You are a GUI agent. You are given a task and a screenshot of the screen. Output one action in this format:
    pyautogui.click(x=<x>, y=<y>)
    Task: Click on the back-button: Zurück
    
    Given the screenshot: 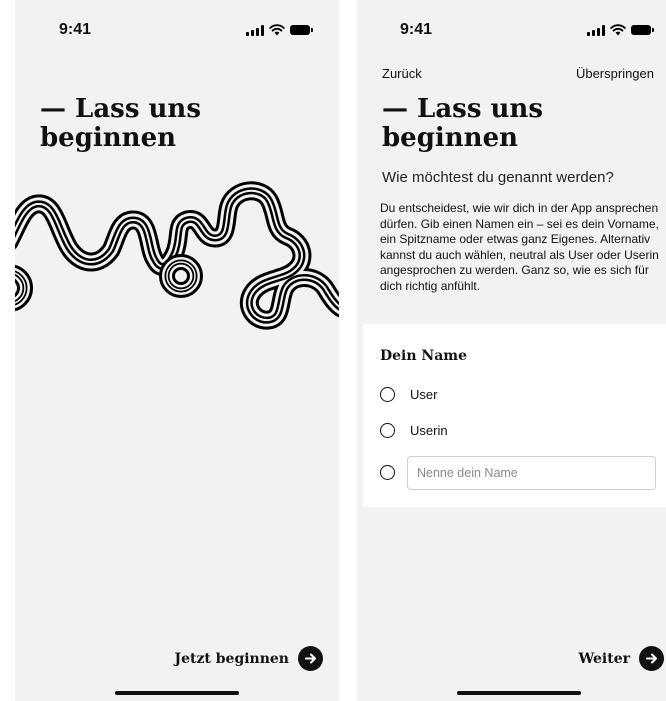 What is the action you would take?
    pyautogui.click(x=402, y=73)
    